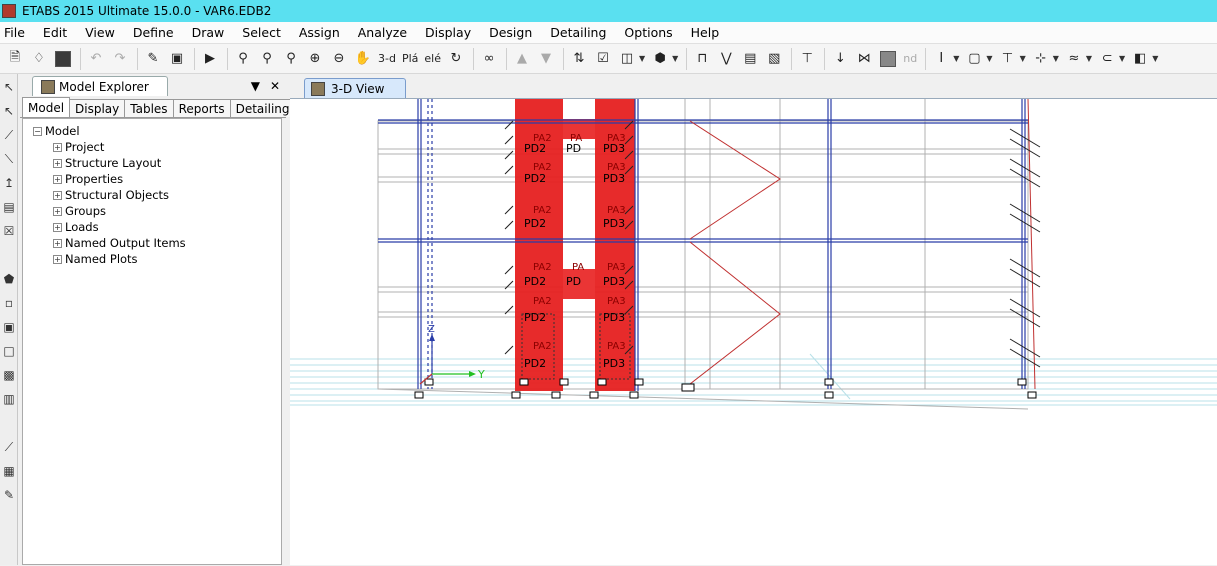 The height and width of the screenshot is (566, 1217). I want to click on draw-floor-icon: ⬟, so click(9, 279).